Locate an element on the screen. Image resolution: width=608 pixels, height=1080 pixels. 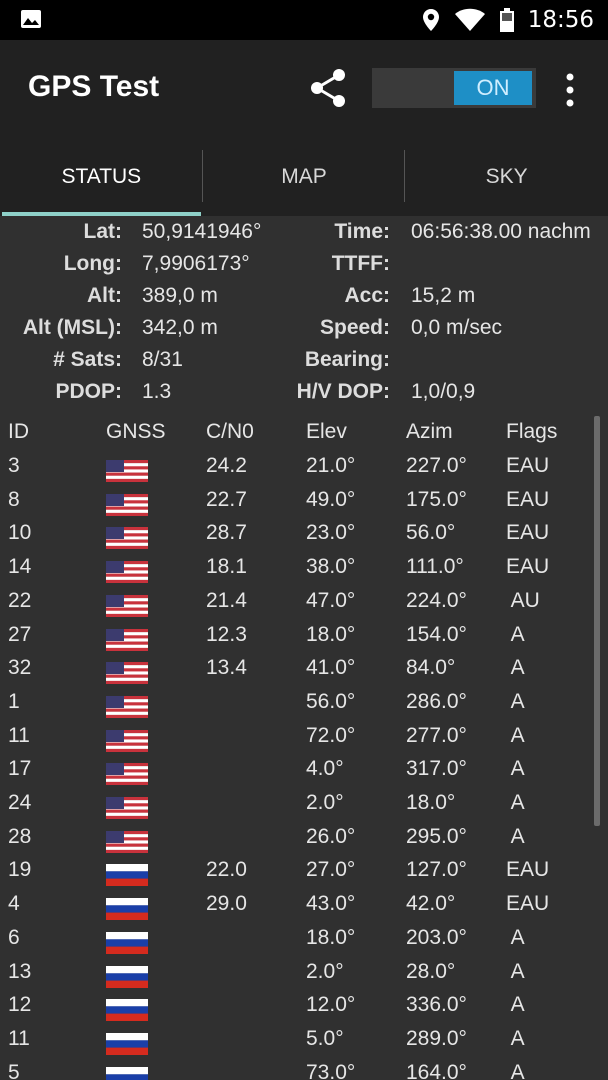
tab-map: MAP is located at coordinates (304, 177).